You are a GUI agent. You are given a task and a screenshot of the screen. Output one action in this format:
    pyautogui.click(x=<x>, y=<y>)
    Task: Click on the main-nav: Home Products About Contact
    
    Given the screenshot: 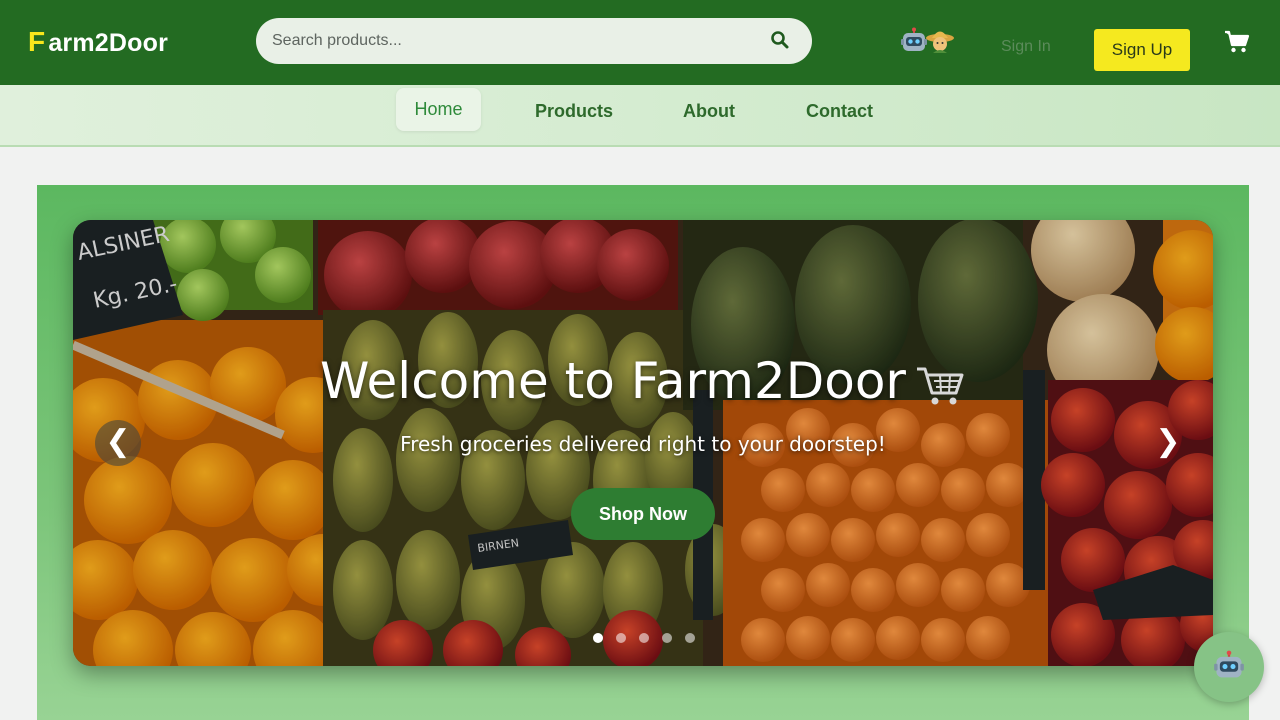 What is the action you would take?
    pyautogui.click(x=640, y=116)
    